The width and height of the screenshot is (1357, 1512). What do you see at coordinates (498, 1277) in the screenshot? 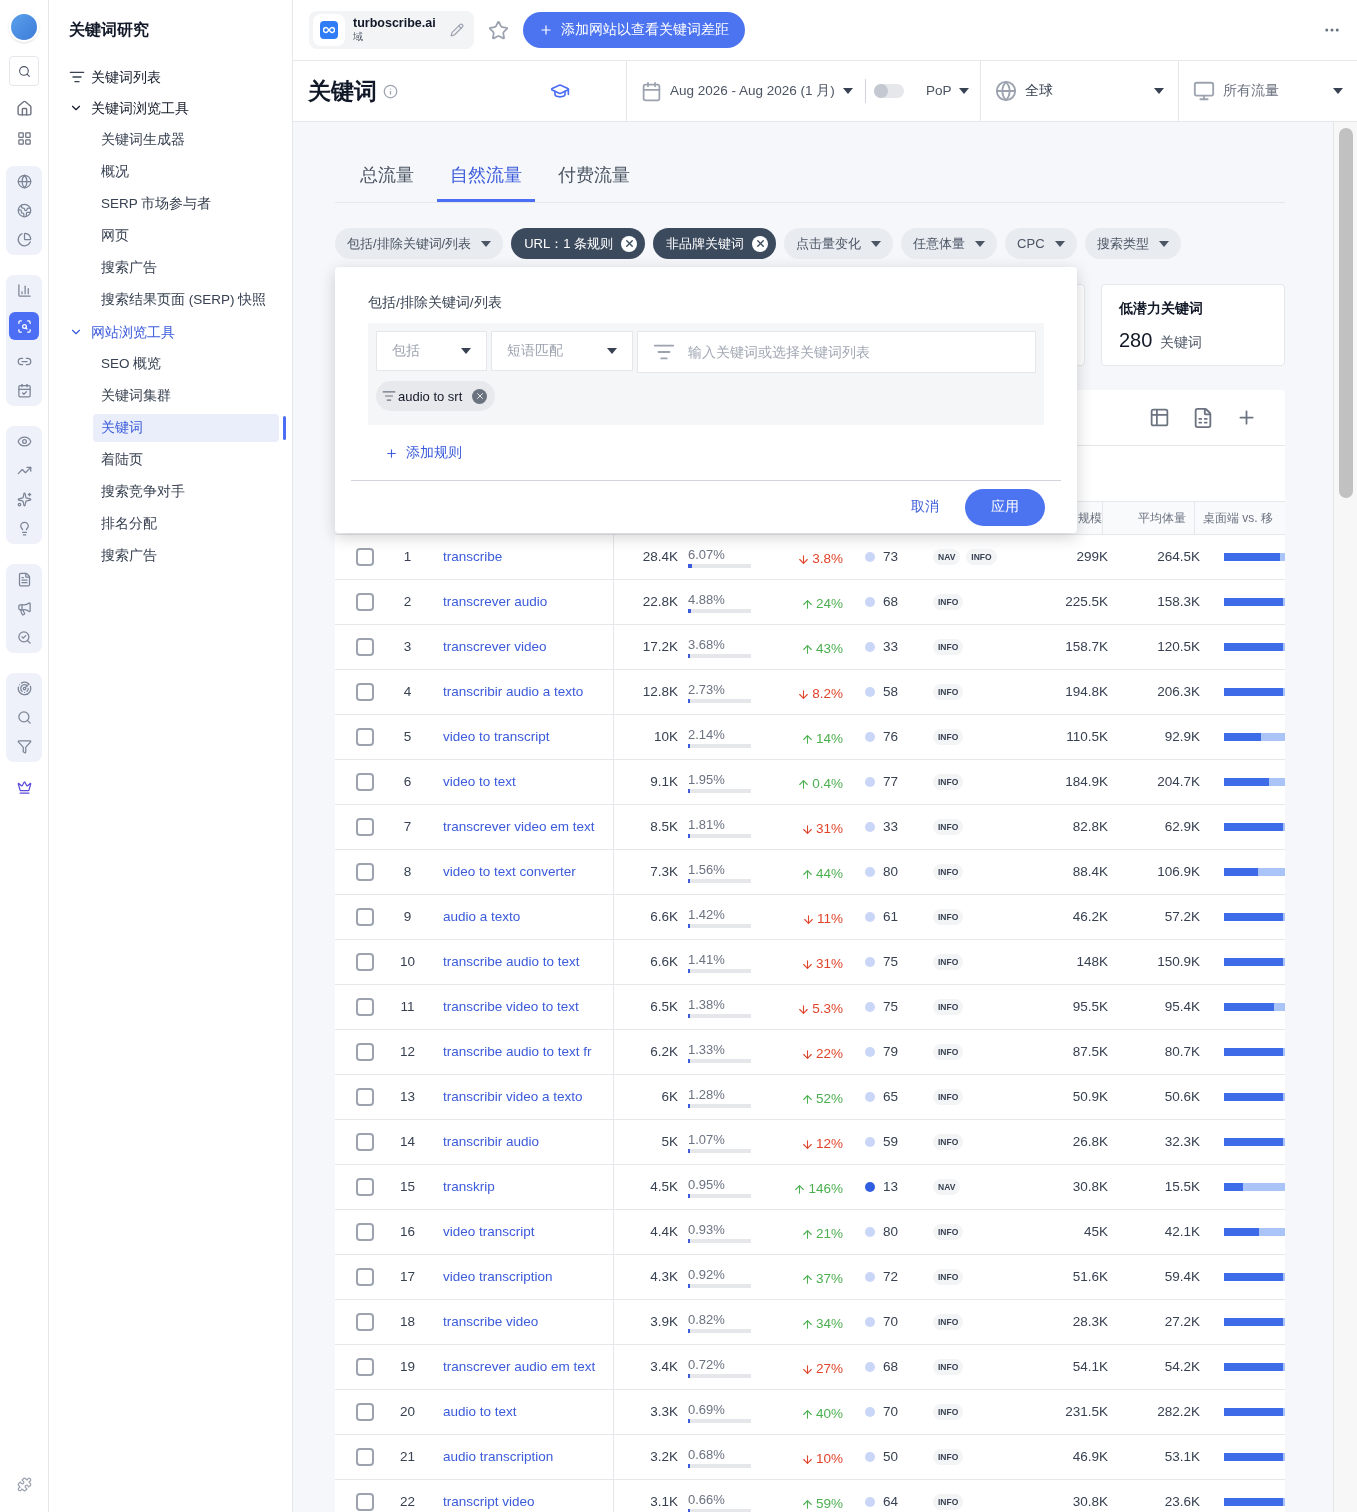
I see `keyword-link: video transcription` at bounding box center [498, 1277].